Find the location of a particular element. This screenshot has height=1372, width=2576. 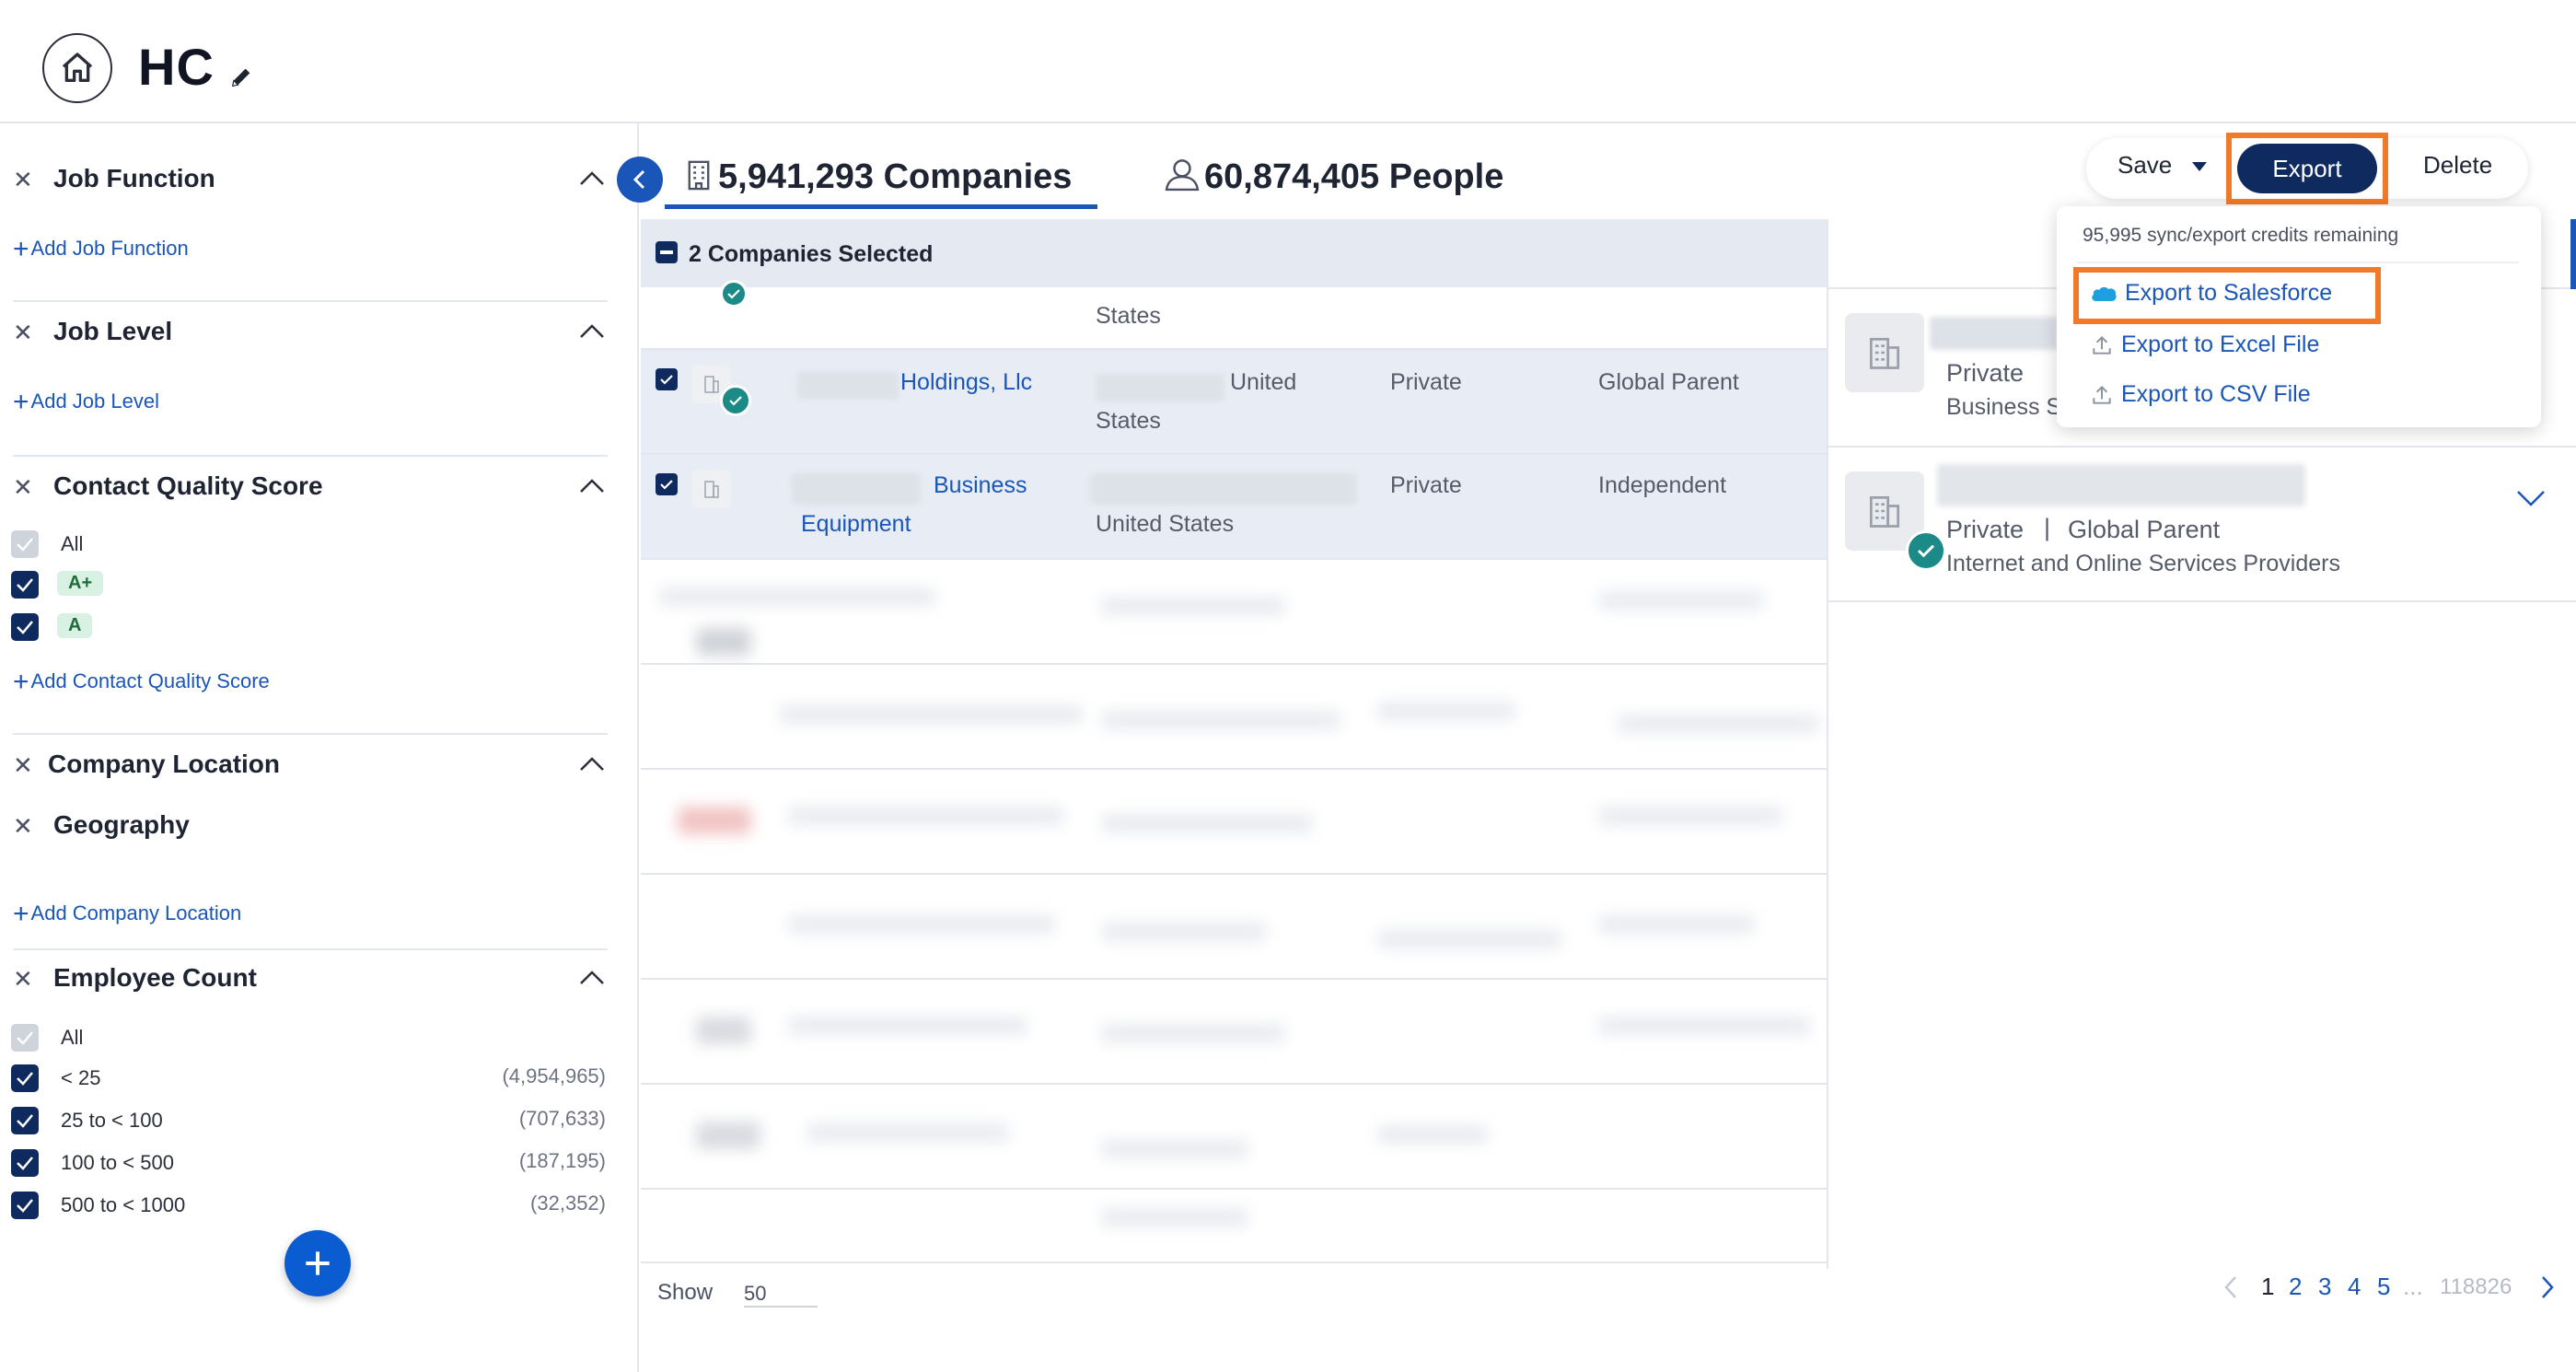

tab-companies: 5,941,293 Companies is located at coordinates (878, 177).